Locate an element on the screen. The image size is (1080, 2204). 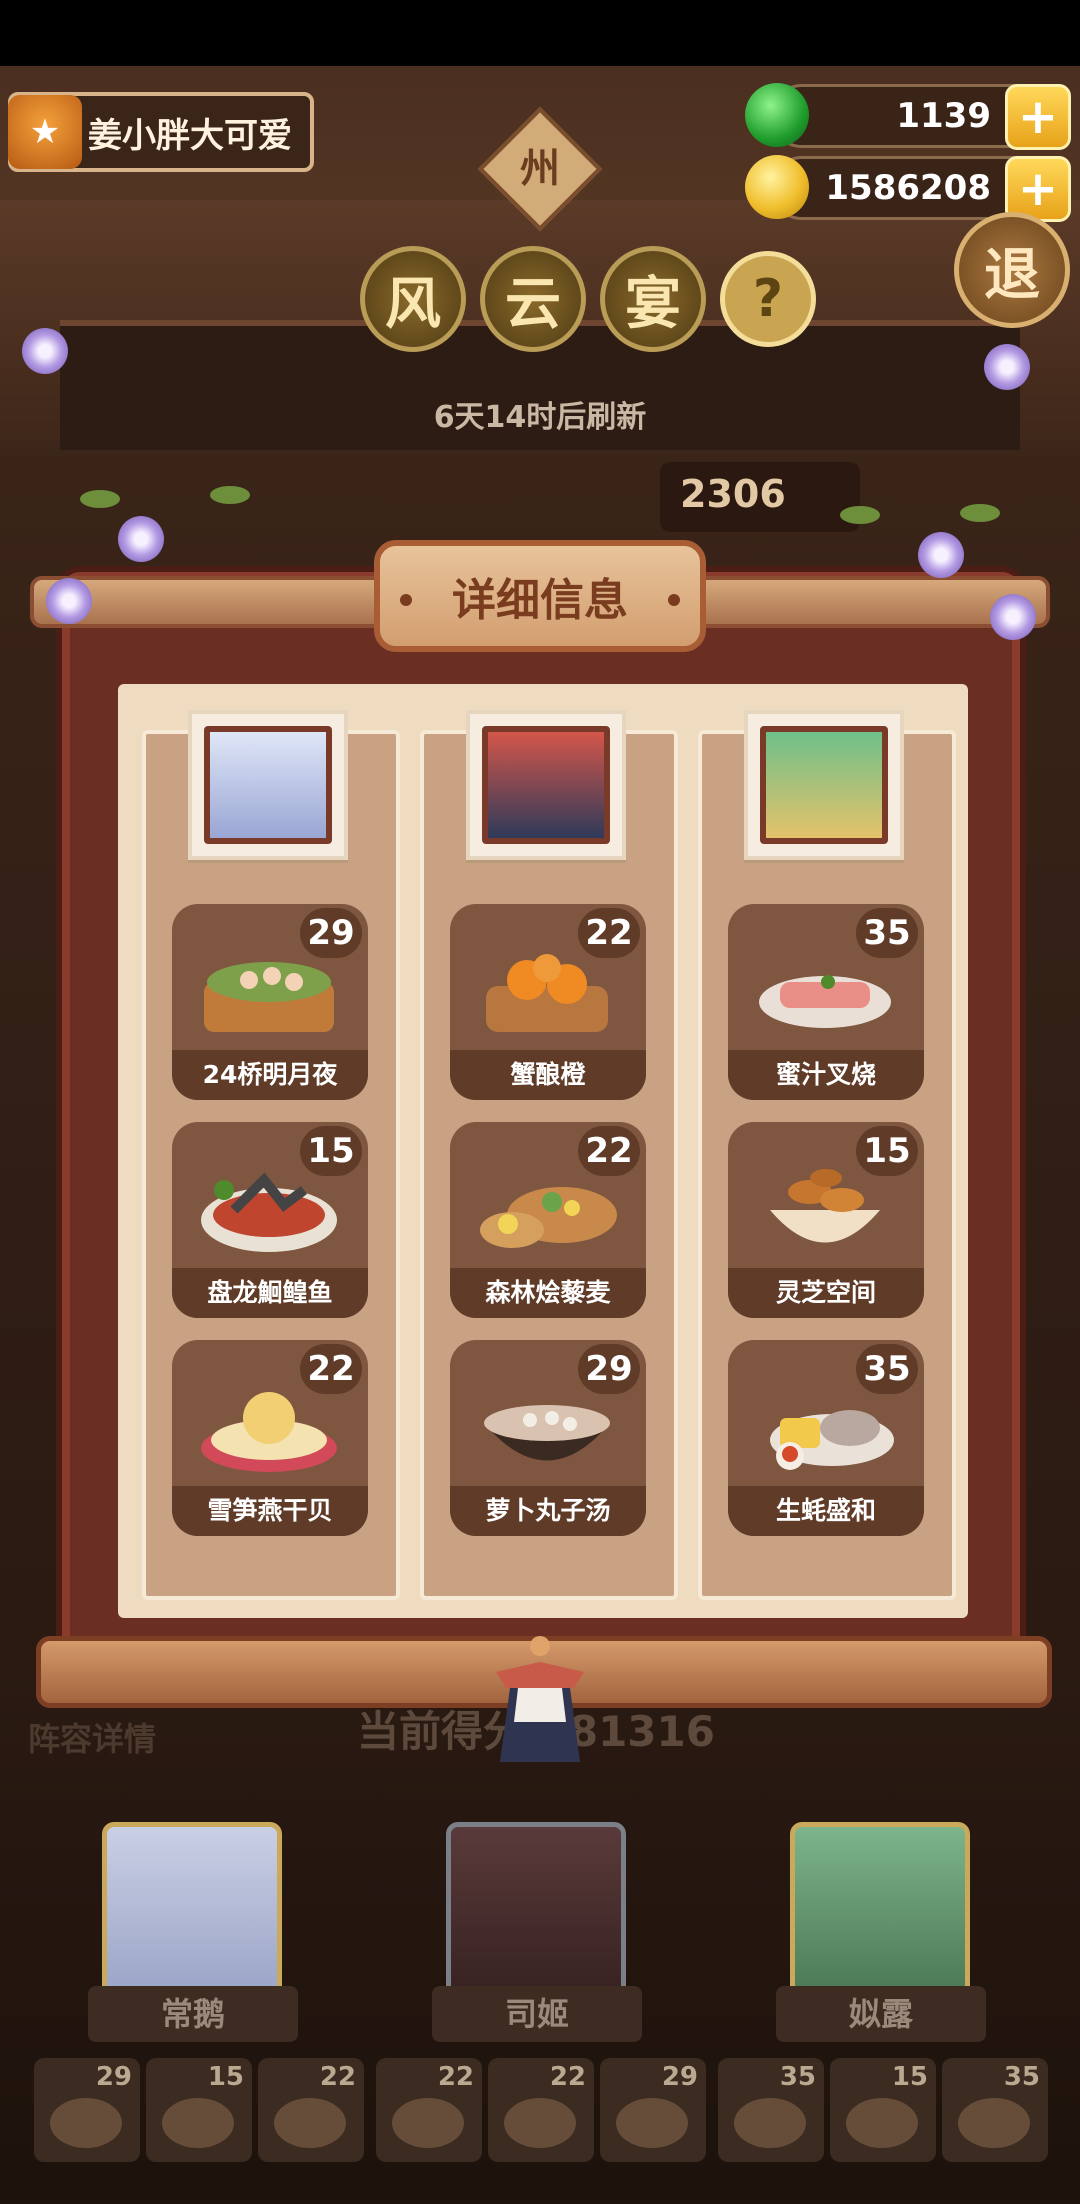
mini-dish-9: 35 is located at coordinates (995, 2110).